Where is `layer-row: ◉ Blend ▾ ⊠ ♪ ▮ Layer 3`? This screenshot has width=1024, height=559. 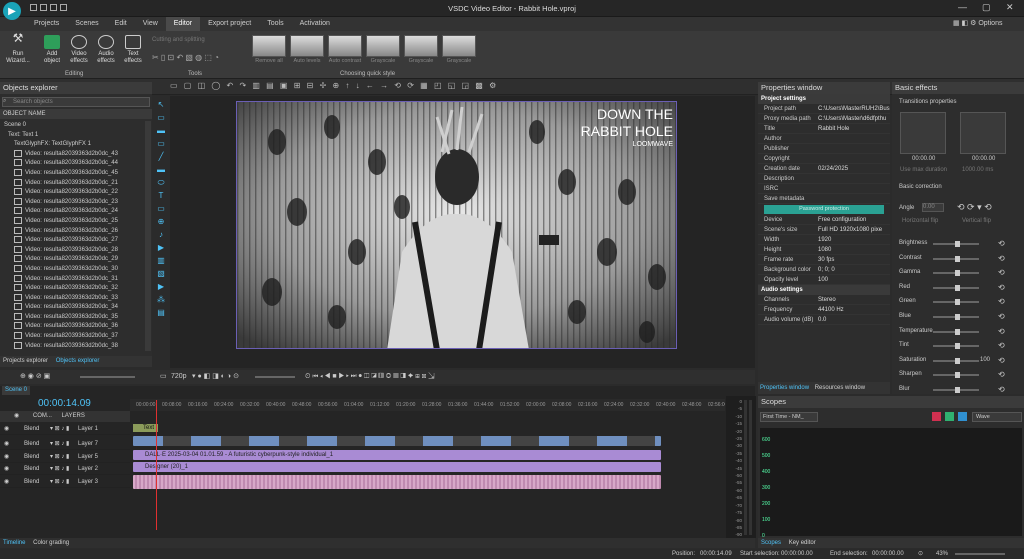
layer-row: ◉ Blend ▾ ⊠ ♪ ▮ Layer 3 is located at coordinates (65, 482).